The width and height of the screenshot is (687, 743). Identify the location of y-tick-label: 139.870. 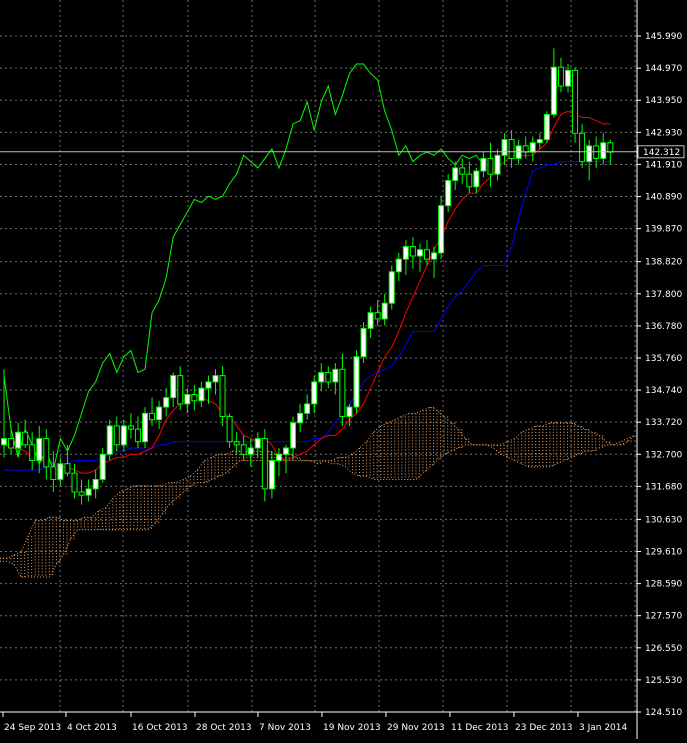
(663, 230).